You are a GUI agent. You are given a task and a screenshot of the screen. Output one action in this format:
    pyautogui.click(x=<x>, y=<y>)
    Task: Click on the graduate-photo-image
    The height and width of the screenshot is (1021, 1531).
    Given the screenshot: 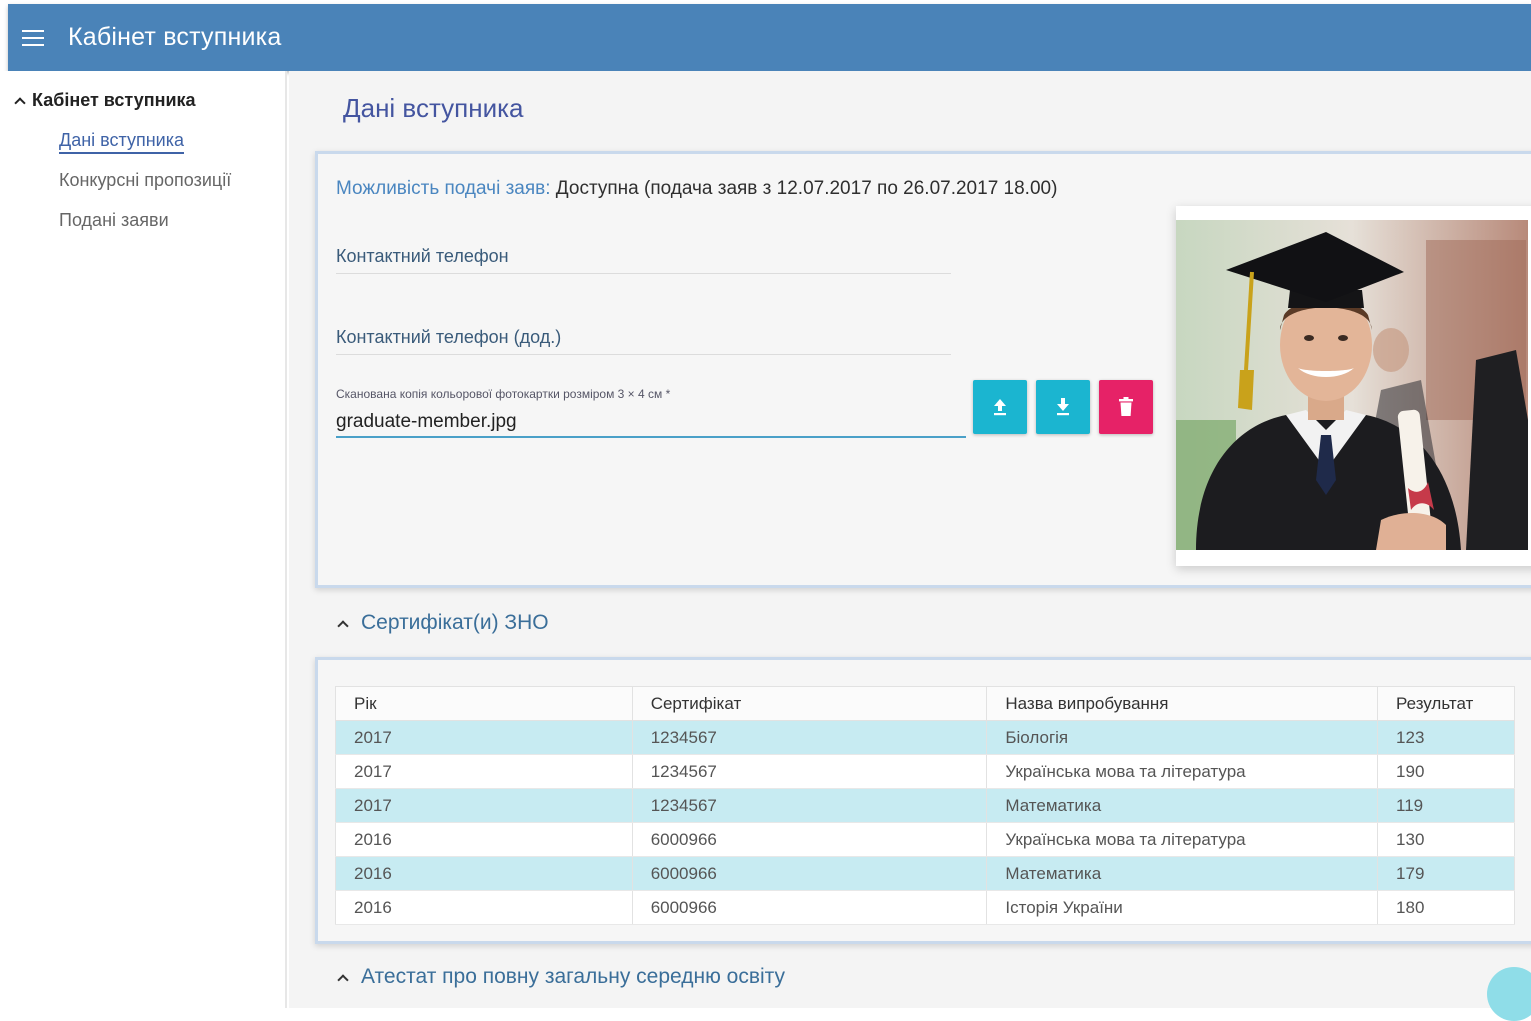 What is the action you would take?
    pyautogui.click(x=1352, y=385)
    